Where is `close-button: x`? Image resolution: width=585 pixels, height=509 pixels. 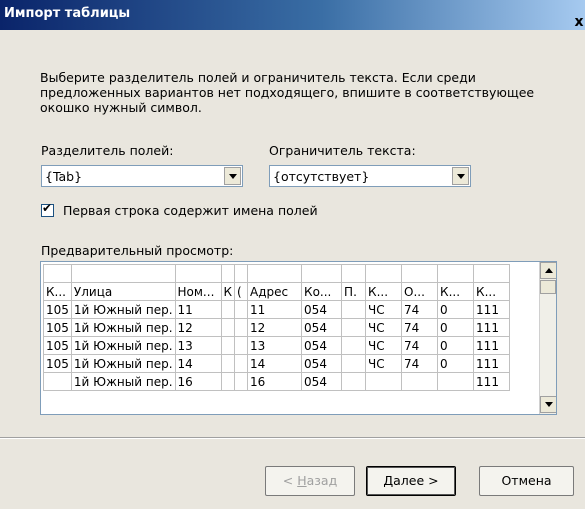
close-button: x is located at coordinates (577, 23).